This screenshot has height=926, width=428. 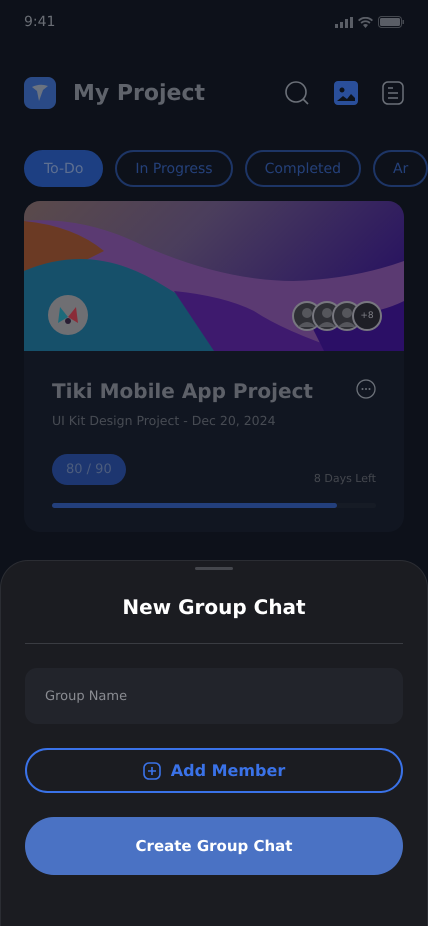 I want to click on filter-tab: To-Do, so click(x=64, y=168).